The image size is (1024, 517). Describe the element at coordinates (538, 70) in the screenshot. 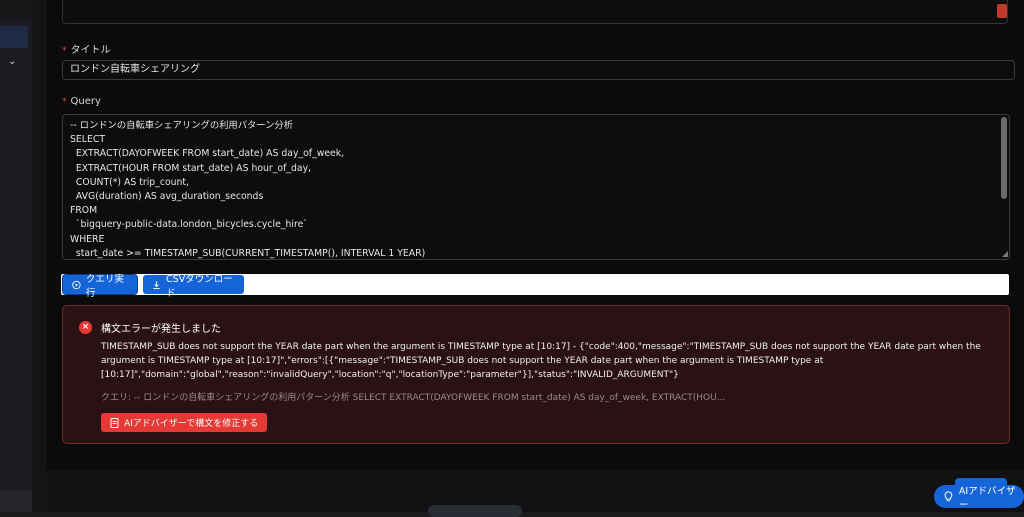

I see `title-input: ロンドン自転車シェアリング` at that location.